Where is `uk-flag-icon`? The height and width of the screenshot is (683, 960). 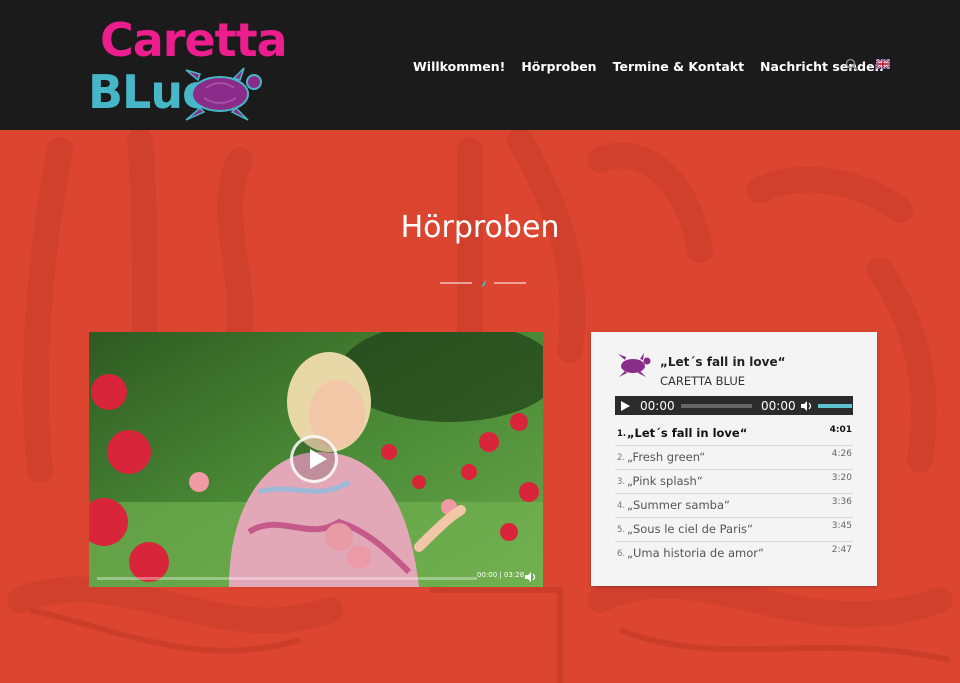 uk-flag-icon is located at coordinates (883, 64).